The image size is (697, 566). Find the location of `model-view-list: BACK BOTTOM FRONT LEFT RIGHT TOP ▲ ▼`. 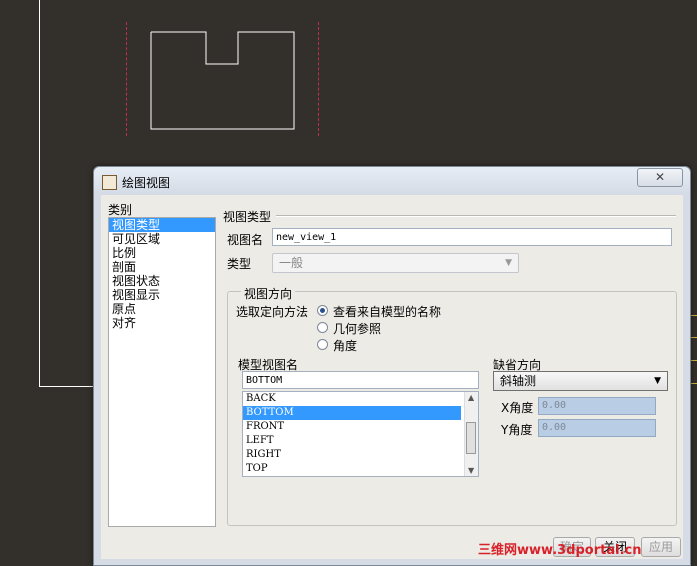

model-view-list: BACK BOTTOM FRONT LEFT RIGHT TOP ▲ ▼ is located at coordinates (360, 434).